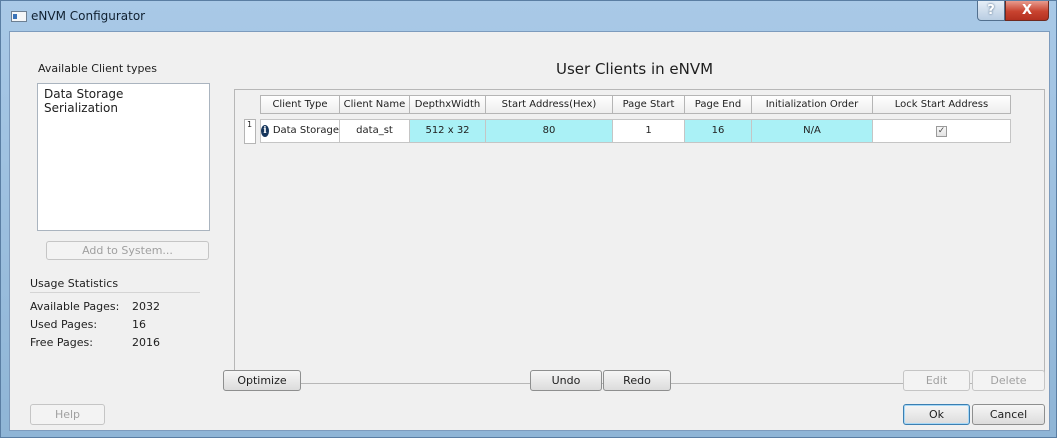  Describe the element at coordinates (97, 68) in the screenshot. I see `available-client-types-label: Available Client types` at that location.